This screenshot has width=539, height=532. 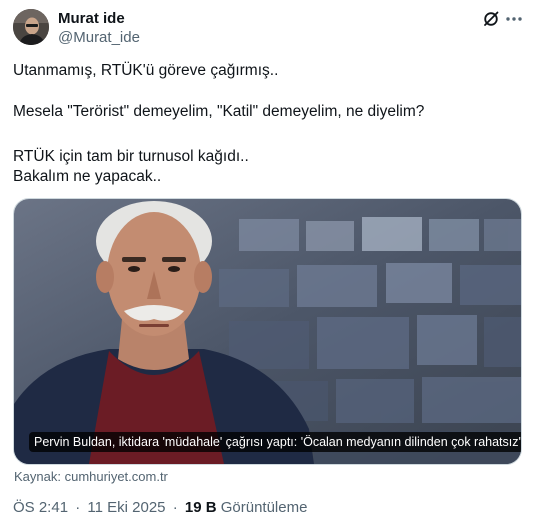 I want to click on views-count: 19 B, so click(x=200, y=507).